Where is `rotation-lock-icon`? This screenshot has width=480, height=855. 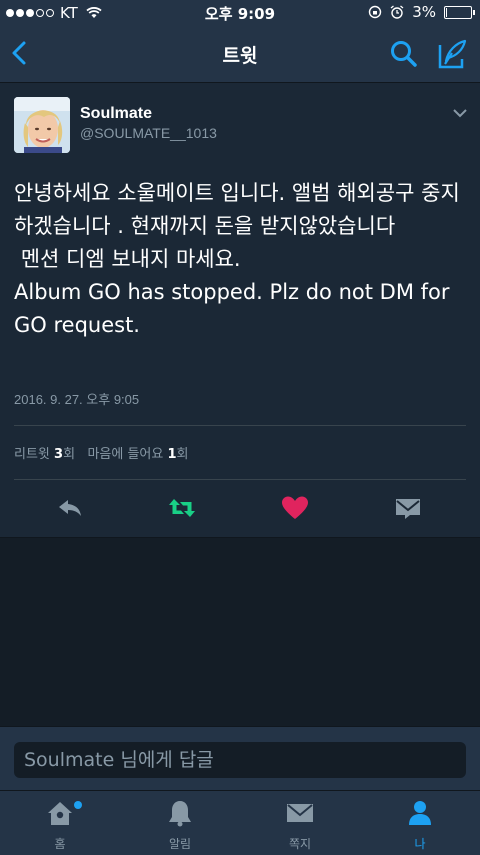
rotation-lock-icon is located at coordinates (375, 12).